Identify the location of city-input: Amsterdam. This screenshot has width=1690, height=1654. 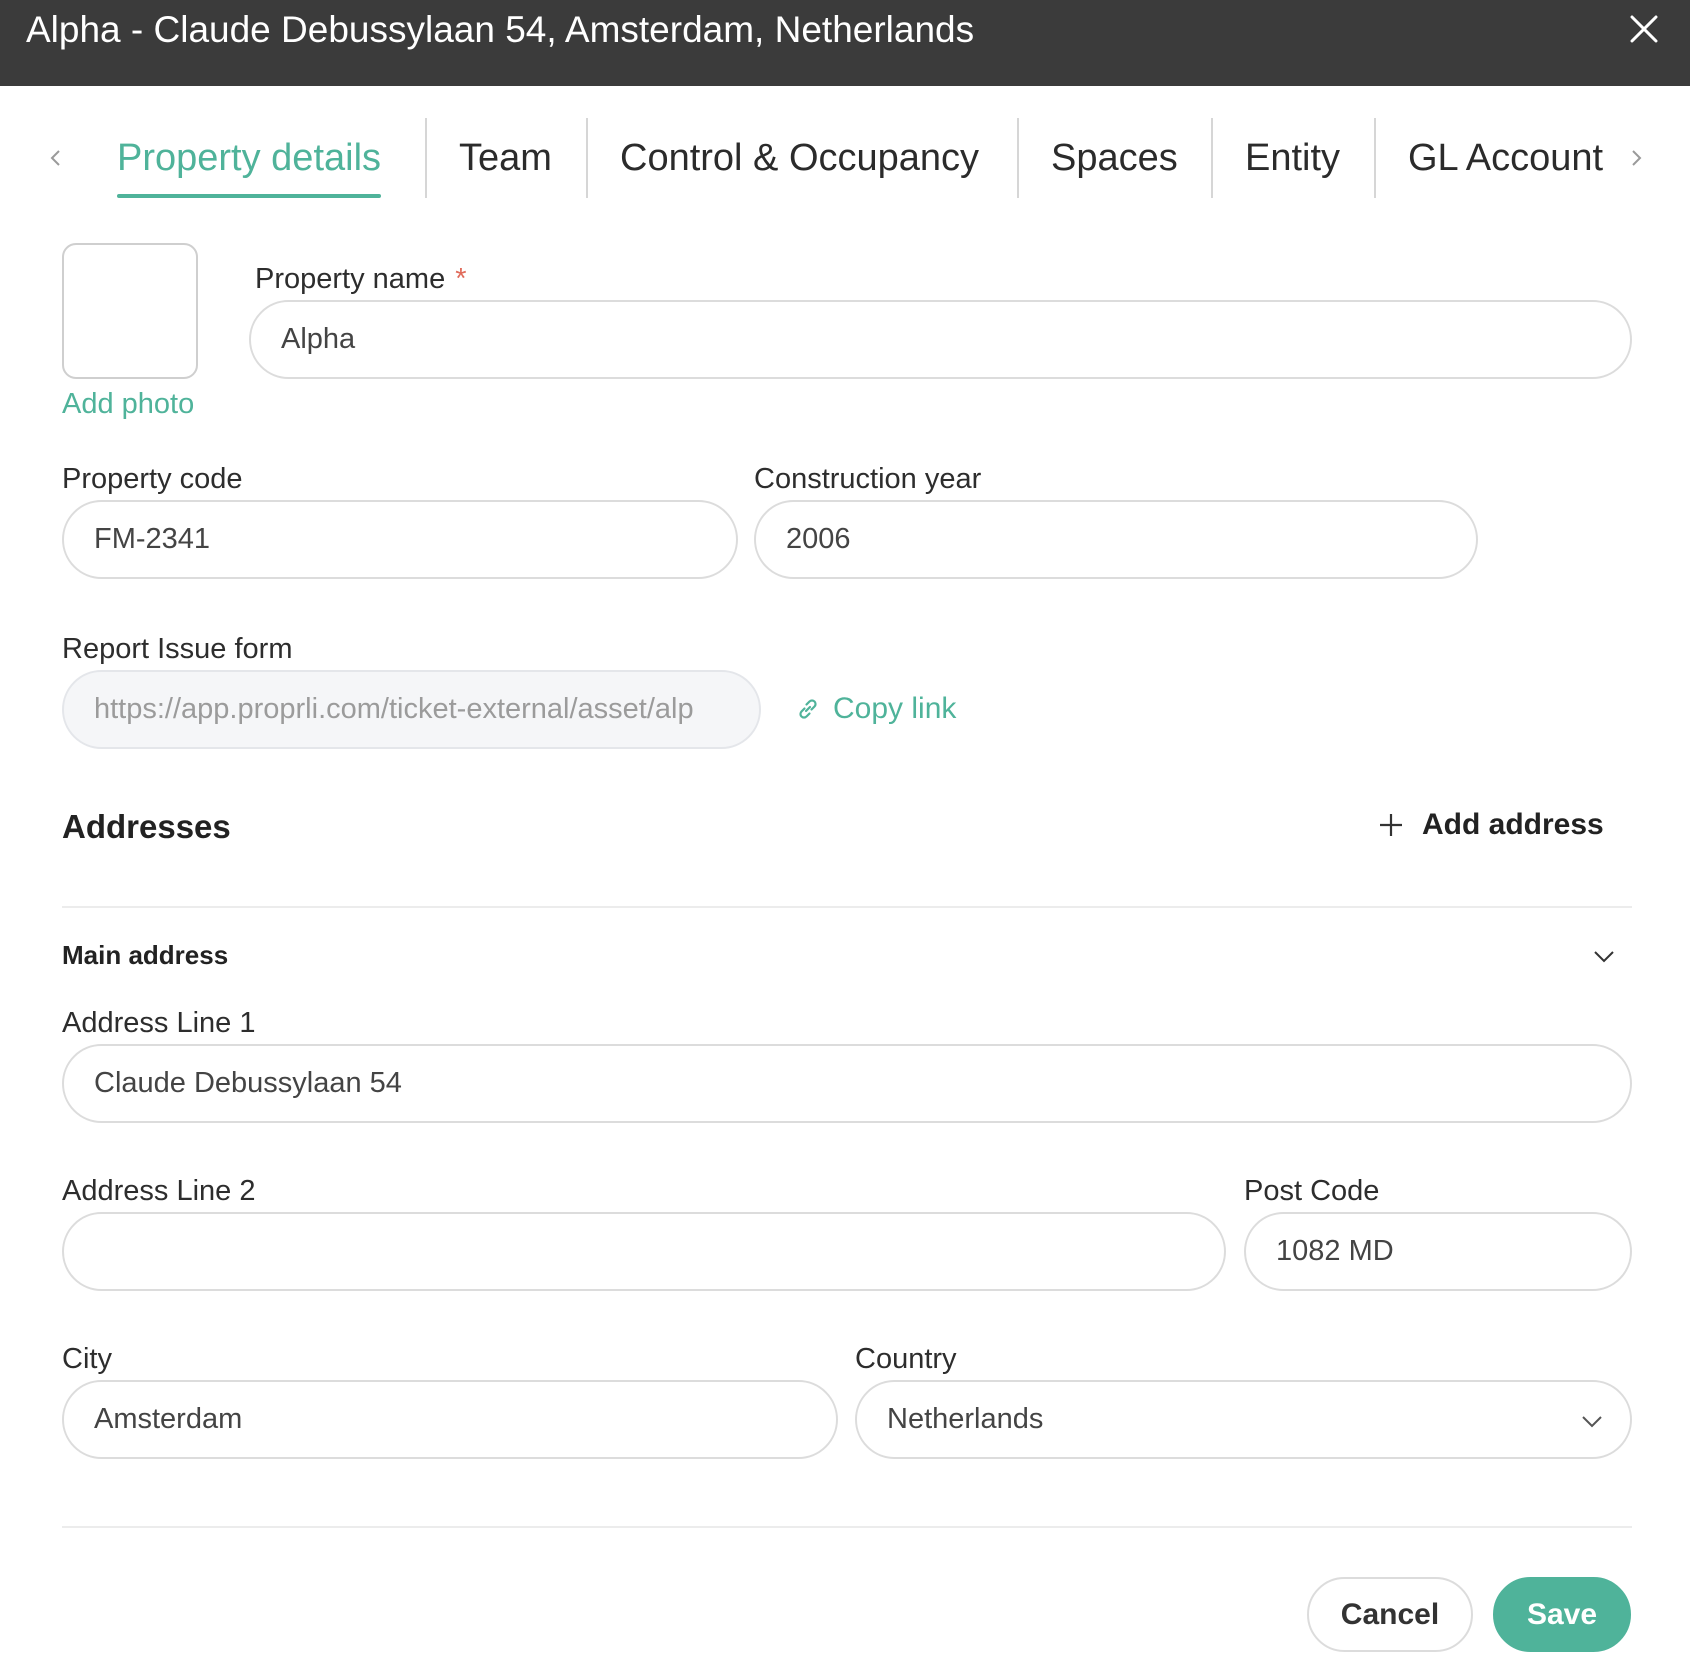
(450, 1419).